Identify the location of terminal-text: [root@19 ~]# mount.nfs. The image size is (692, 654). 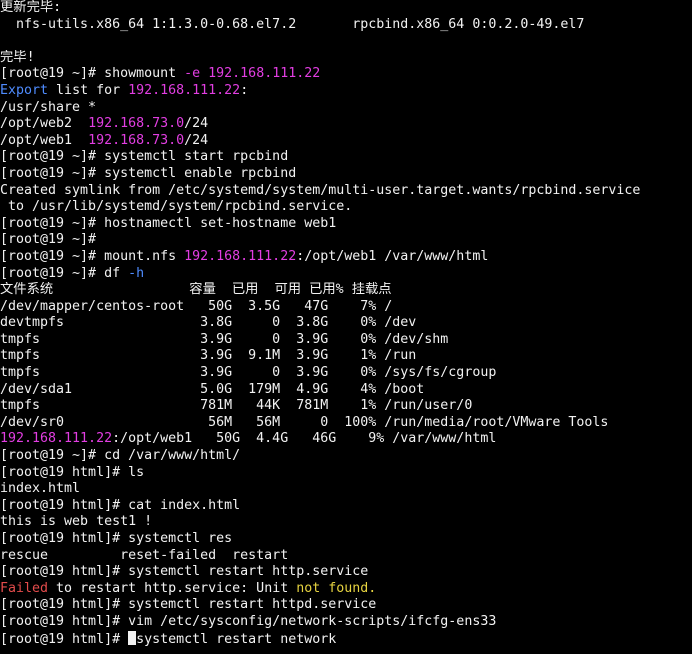
(92, 256).